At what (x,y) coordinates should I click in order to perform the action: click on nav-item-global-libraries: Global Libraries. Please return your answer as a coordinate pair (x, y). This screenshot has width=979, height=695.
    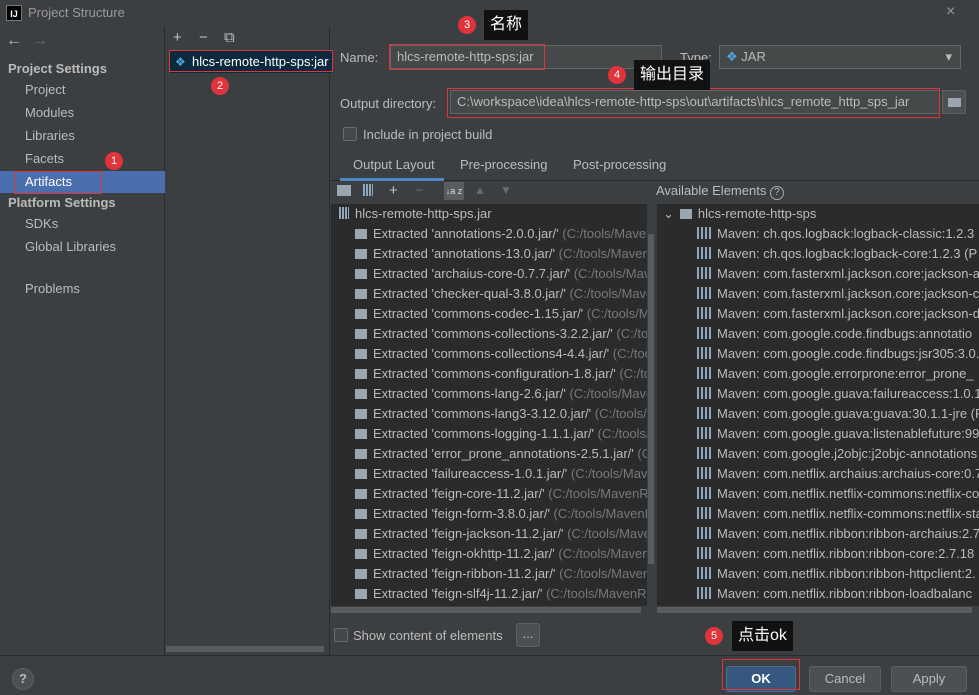
    Looking at the image, I should click on (82, 247).